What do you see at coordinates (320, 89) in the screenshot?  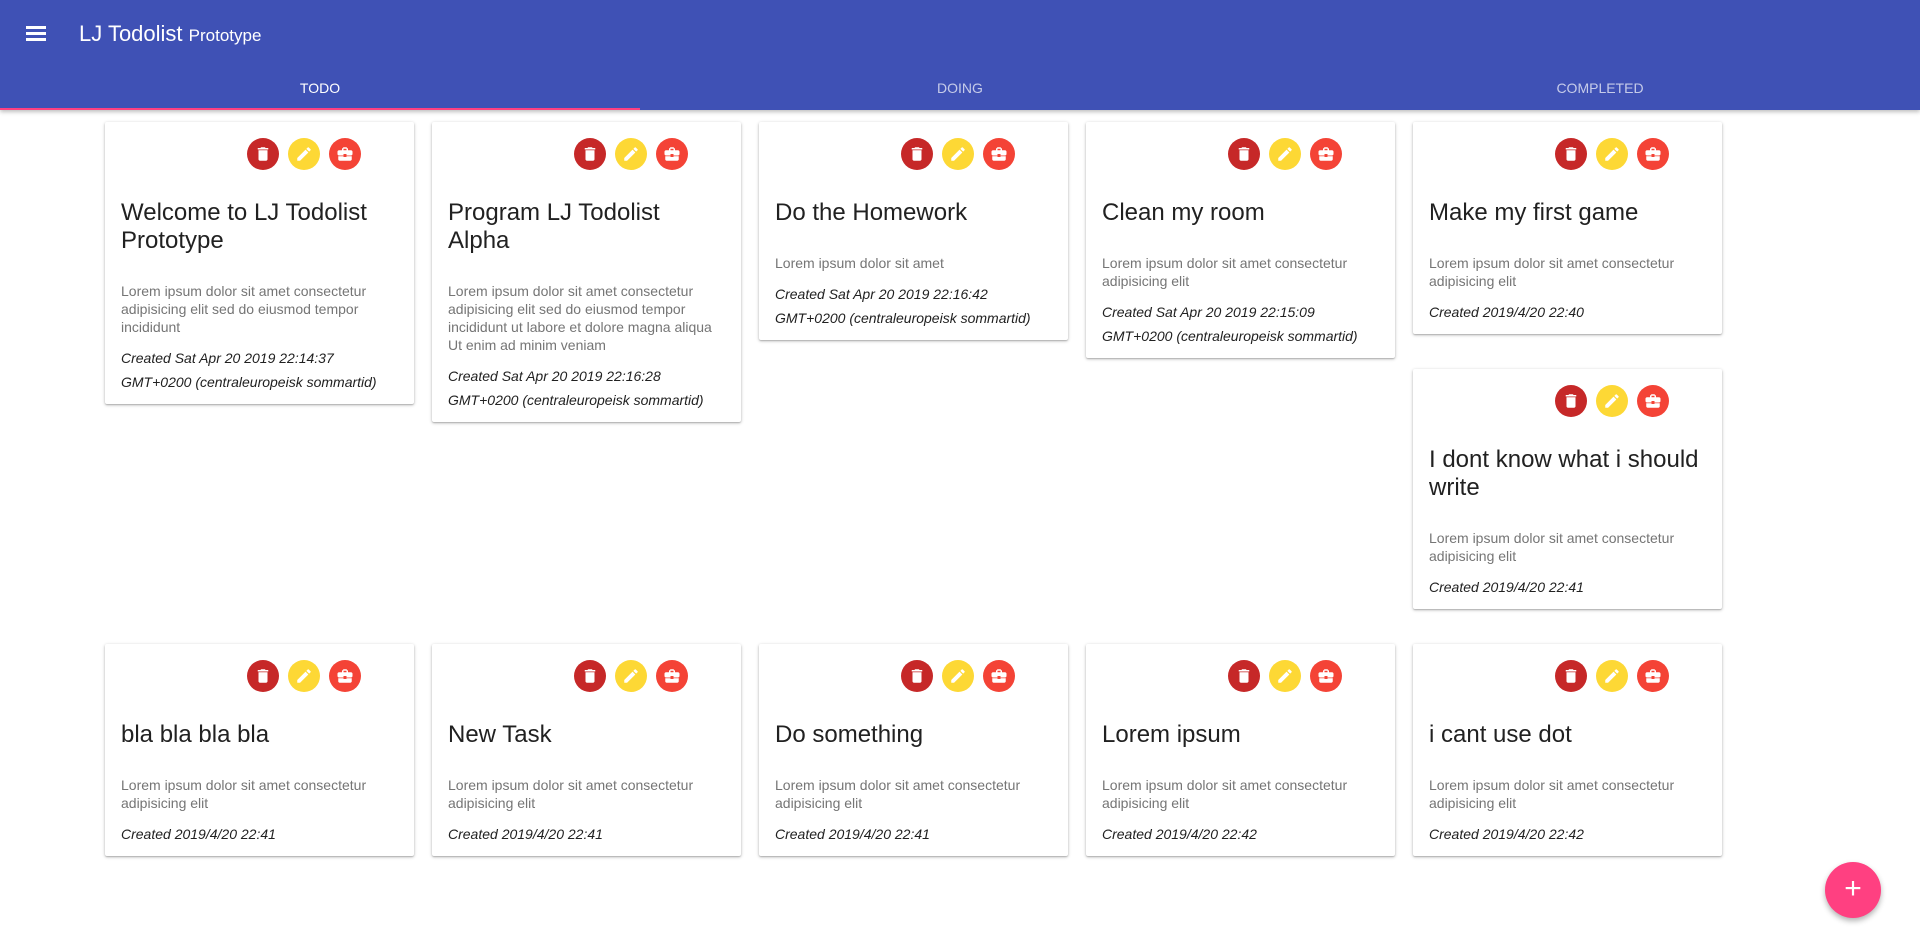 I see `tab-todo: TODO` at bounding box center [320, 89].